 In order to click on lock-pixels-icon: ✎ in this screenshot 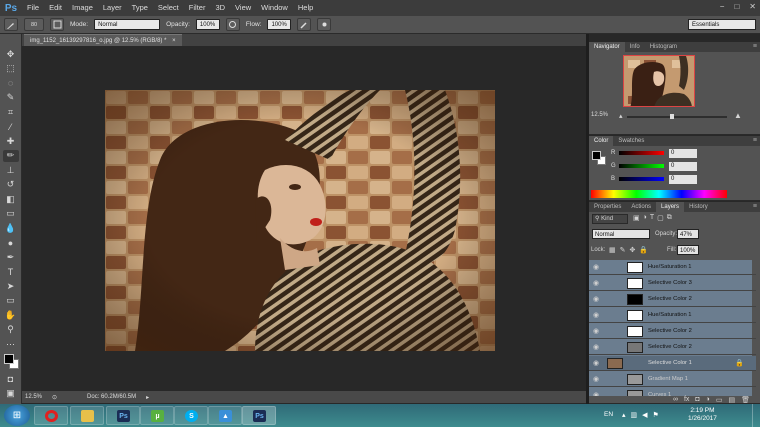, I will do `click(623, 250)`.